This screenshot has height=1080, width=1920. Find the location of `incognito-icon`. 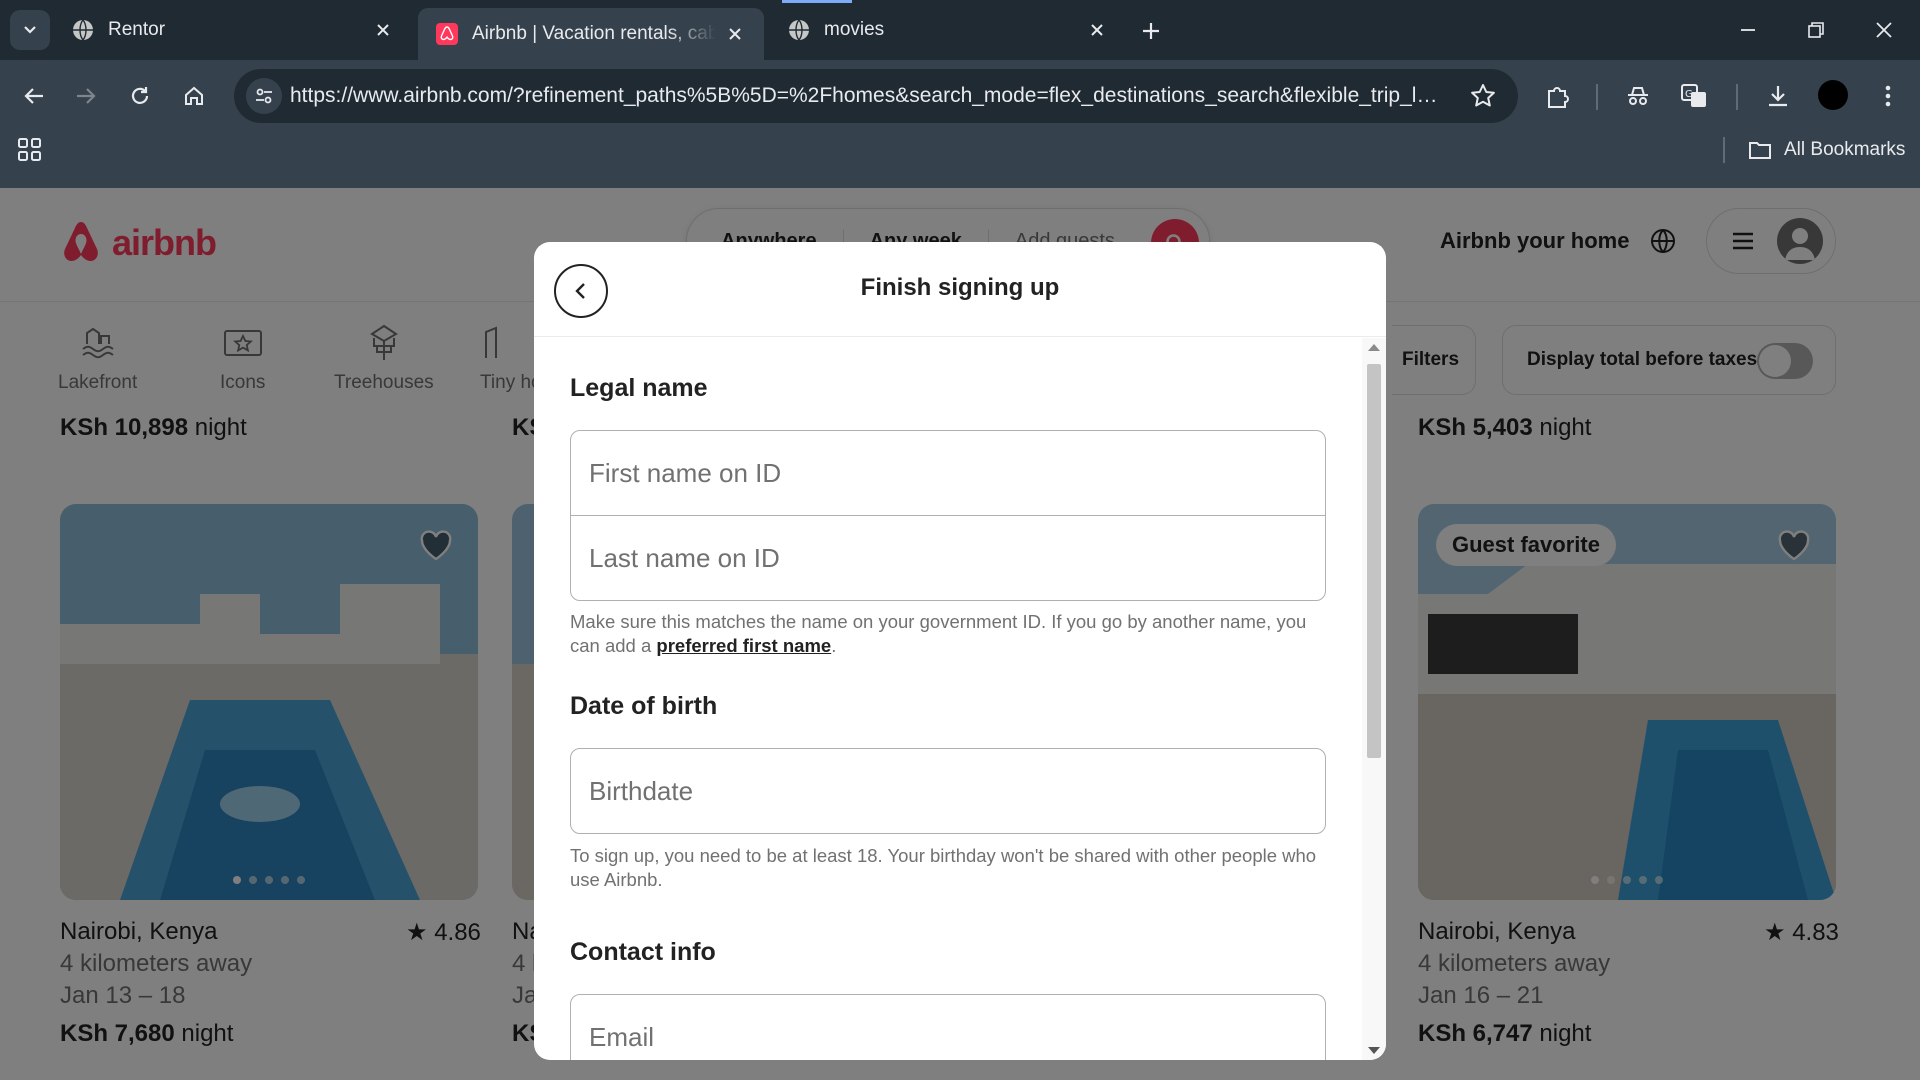

incognito-icon is located at coordinates (1638, 96).